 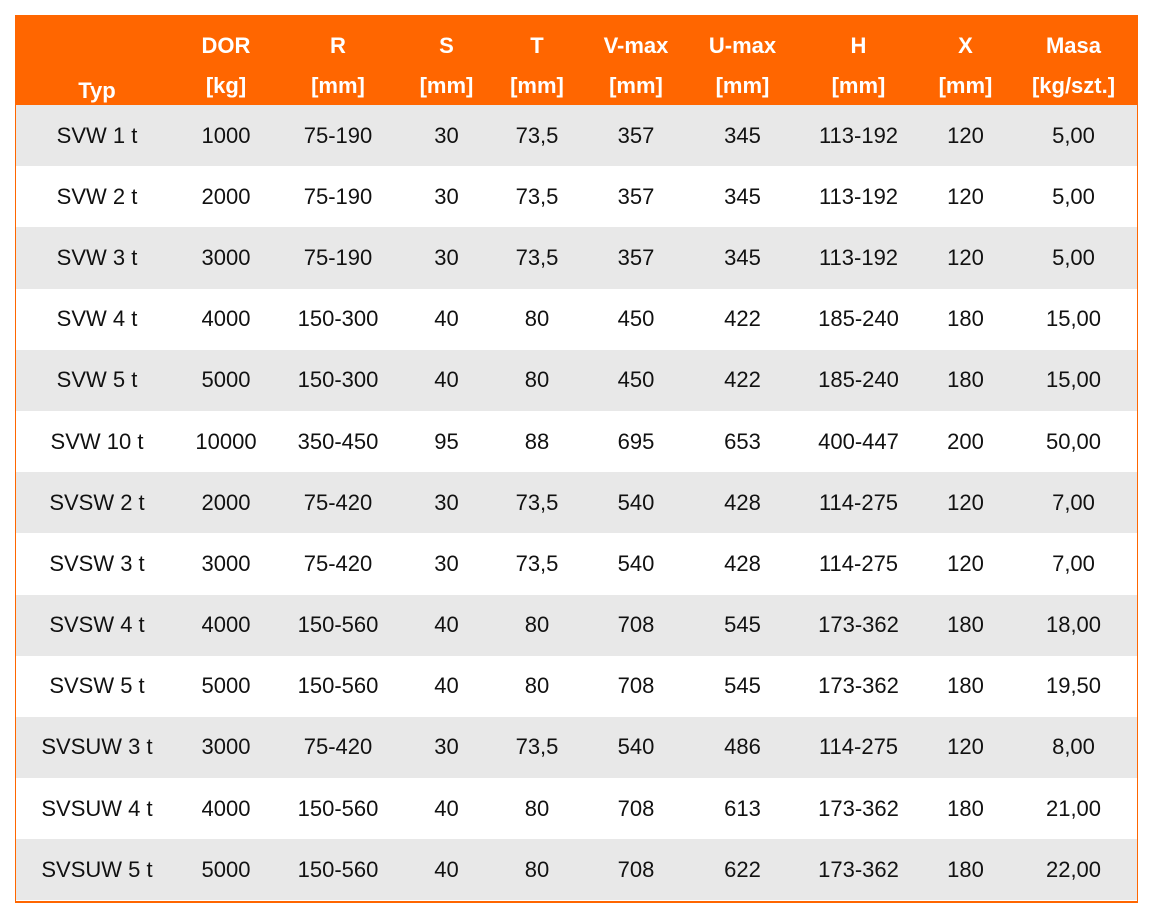 What do you see at coordinates (1073, 625) in the screenshot?
I see `cell-masa: 18,00` at bounding box center [1073, 625].